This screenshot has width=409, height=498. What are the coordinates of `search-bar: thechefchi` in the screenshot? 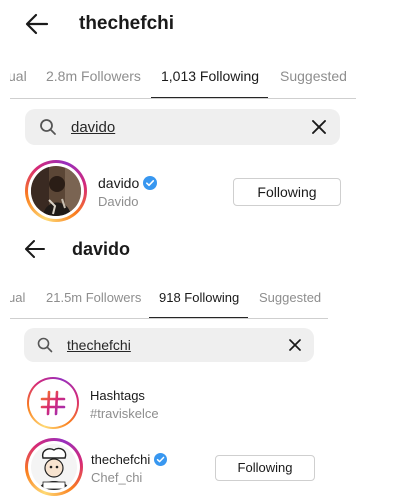 It's located at (169, 345).